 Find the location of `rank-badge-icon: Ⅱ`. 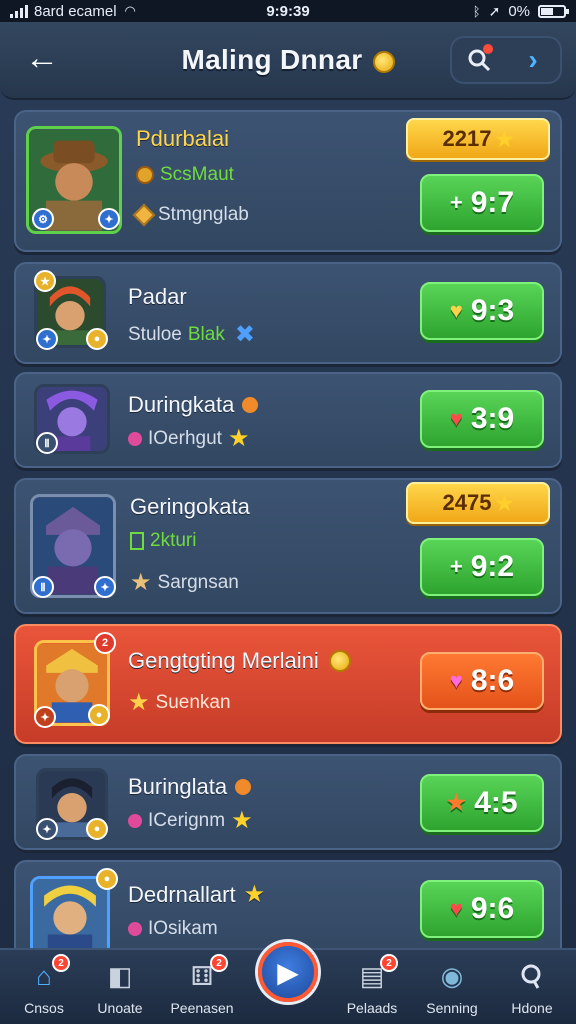

rank-badge-icon: Ⅱ is located at coordinates (43, 587).